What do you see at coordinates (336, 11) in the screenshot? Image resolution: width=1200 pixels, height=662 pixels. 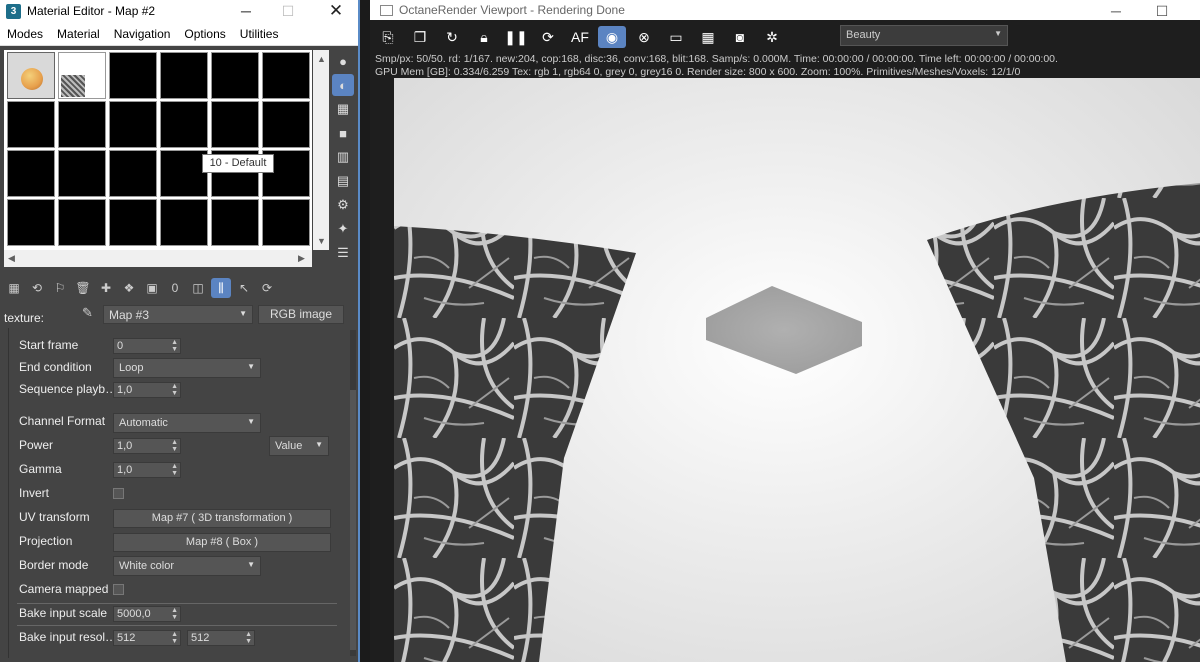 I see `close-icon: ✕` at bounding box center [336, 11].